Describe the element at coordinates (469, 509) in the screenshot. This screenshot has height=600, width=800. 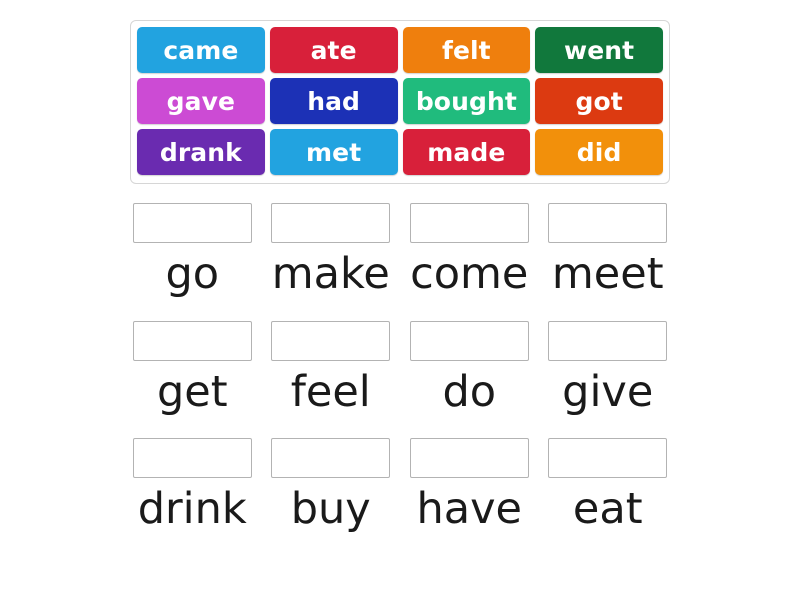
I see `prompt-word: have` at that location.